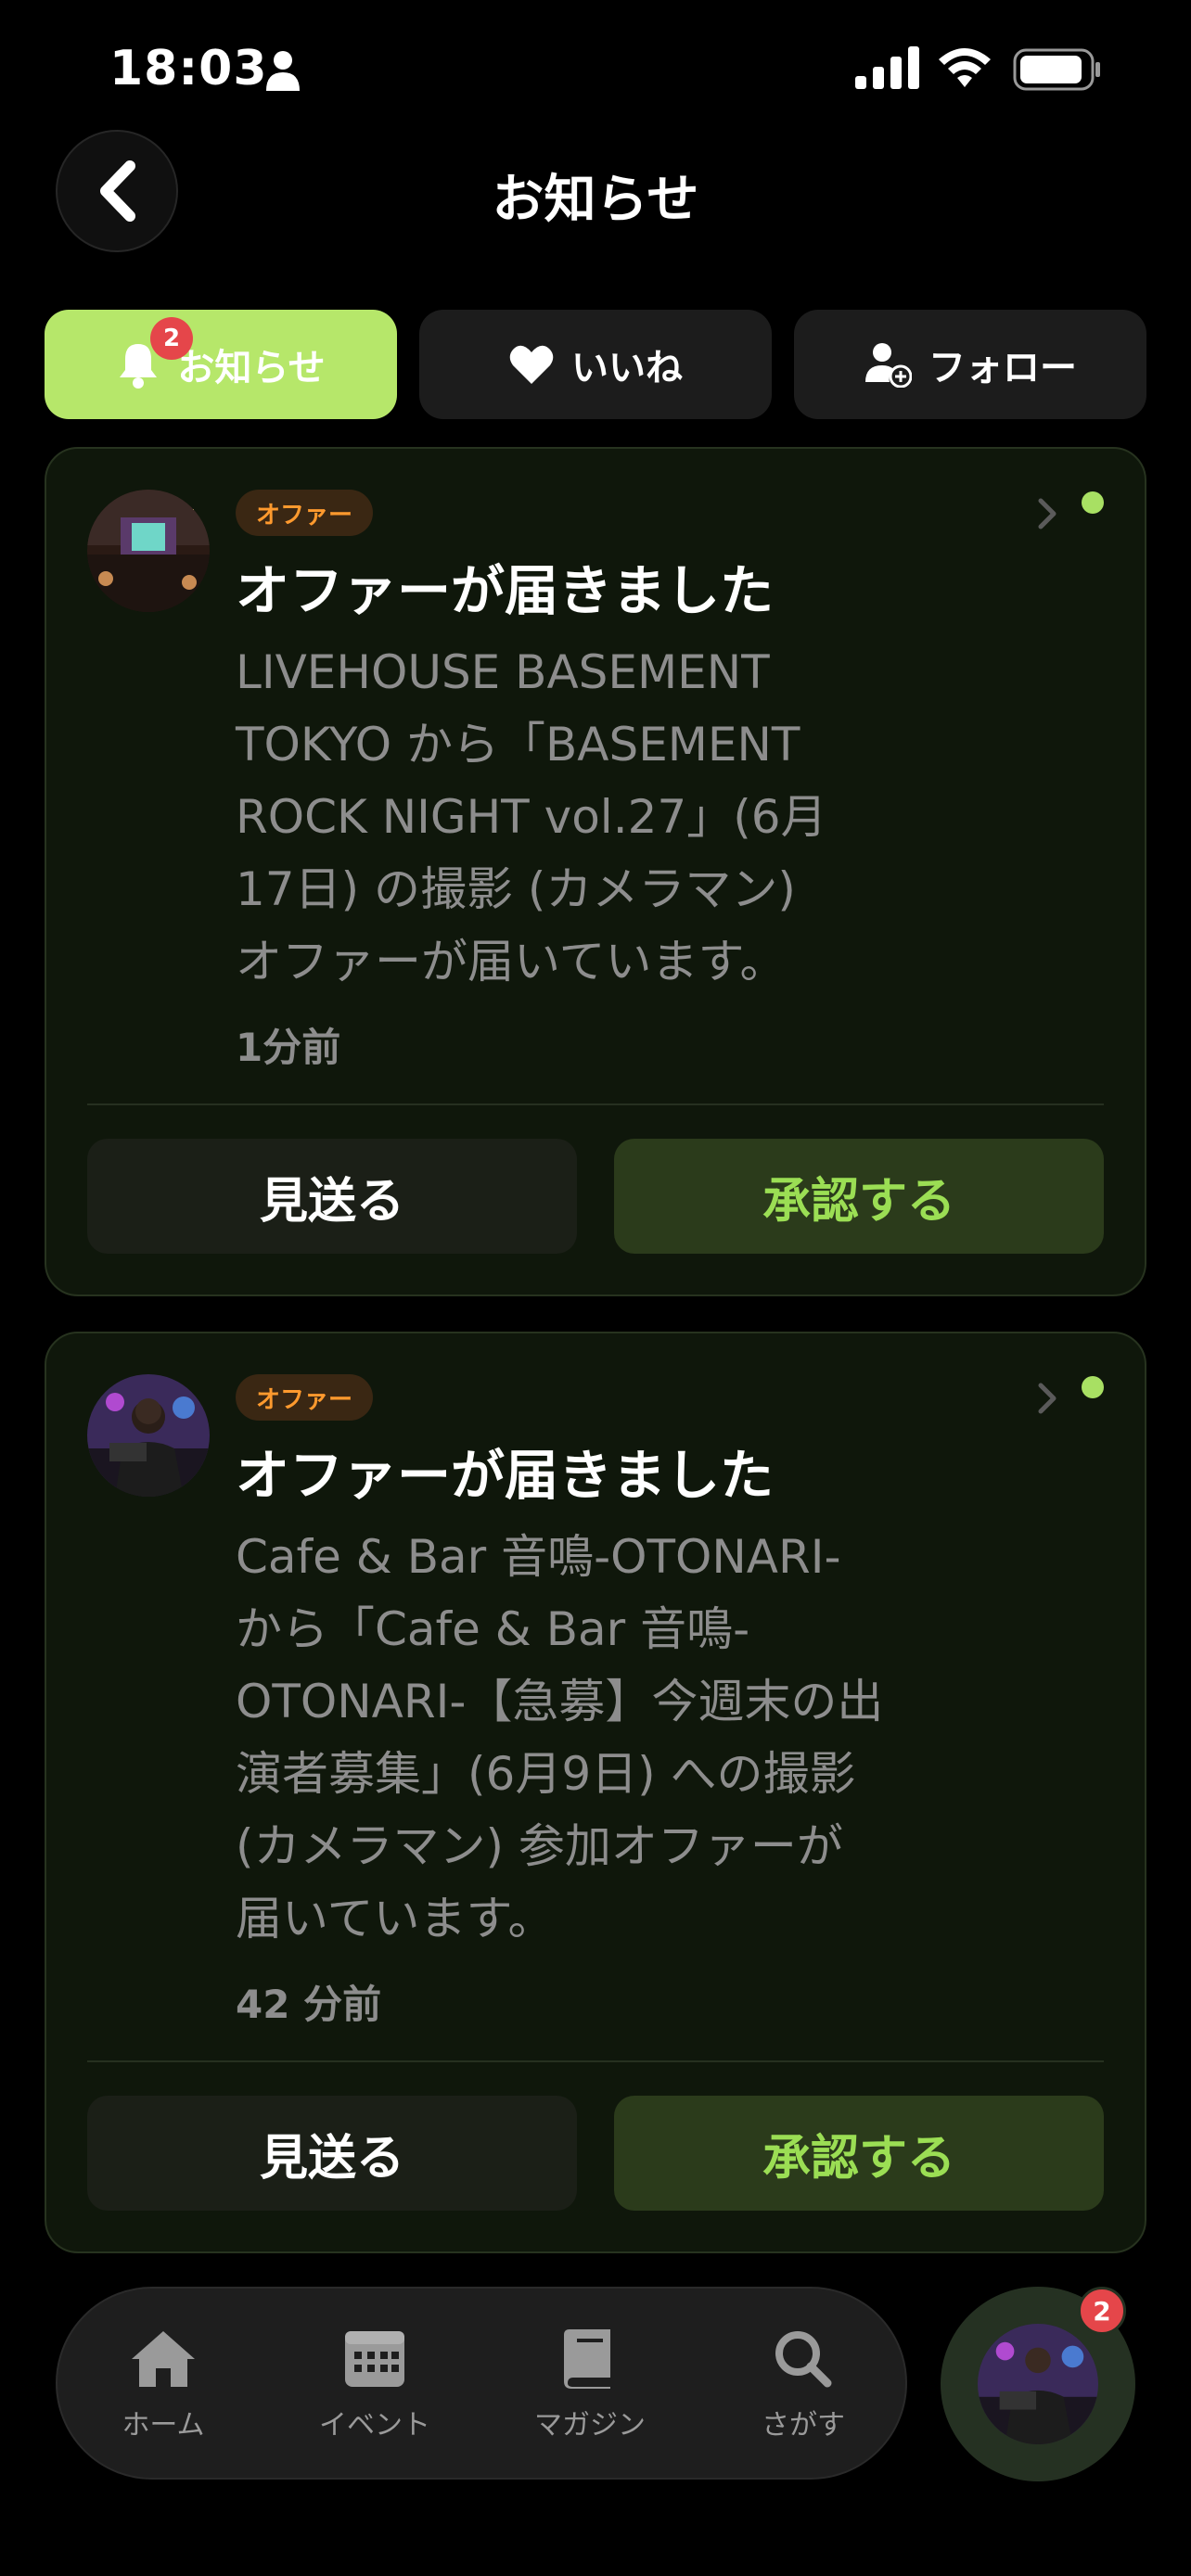 This screenshot has width=1191, height=2576. What do you see at coordinates (171, 338) in the screenshot?
I see `notification-count-badge: 2` at bounding box center [171, 338].